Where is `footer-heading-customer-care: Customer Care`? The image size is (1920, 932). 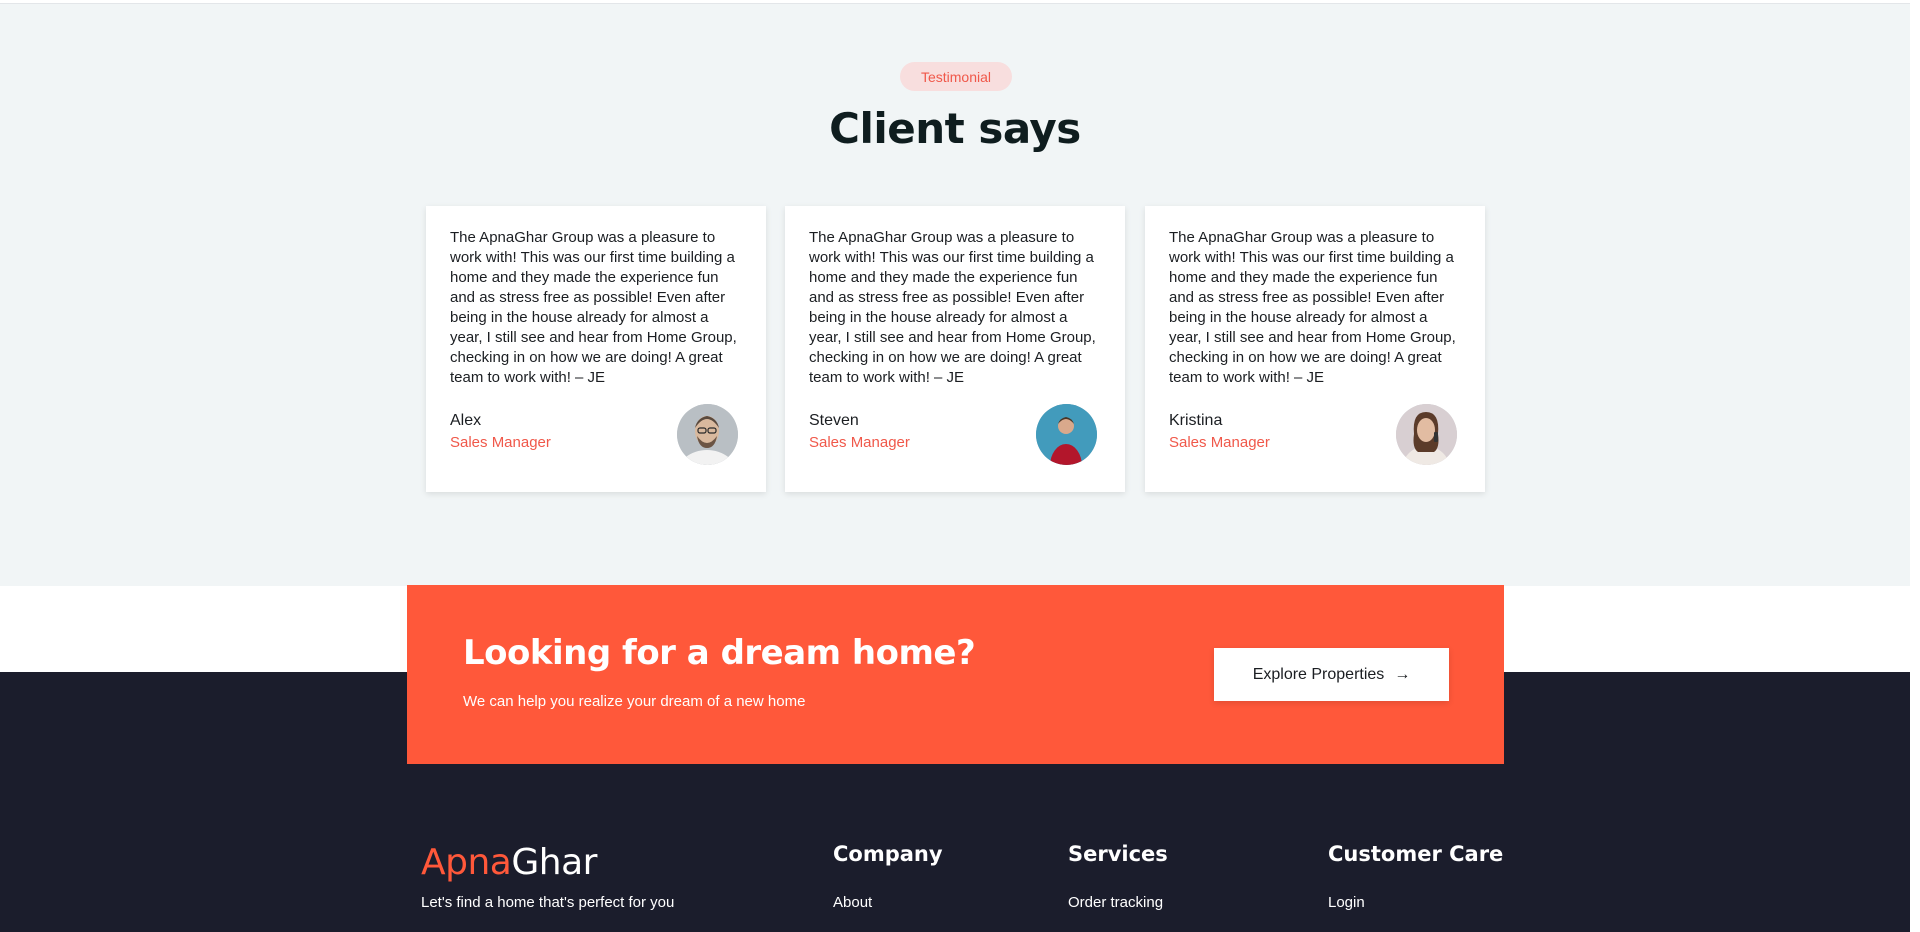
footer-heading-customer-care: Customer Care is located at coordinates (1416, 854).